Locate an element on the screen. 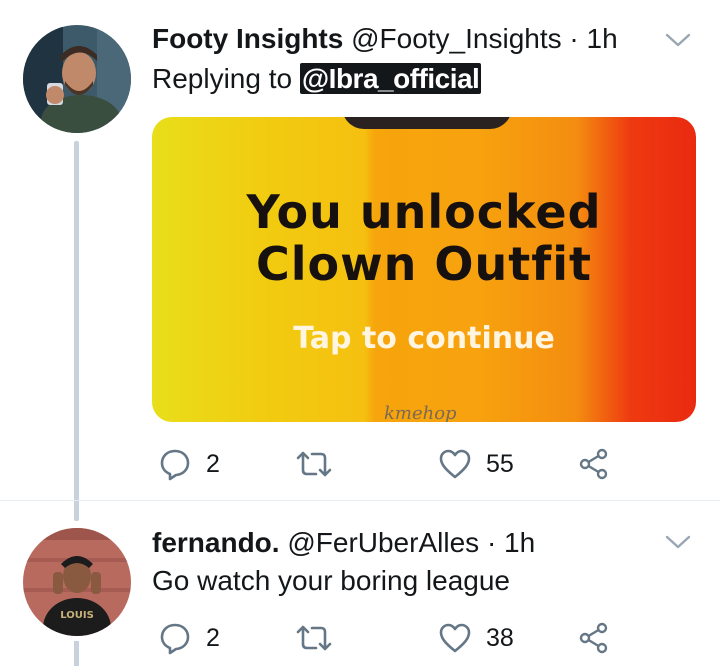 Image resolution: width=720 pixels, height=666 pixels. media-watermark: kmehop is located at coordinates (420, 412).